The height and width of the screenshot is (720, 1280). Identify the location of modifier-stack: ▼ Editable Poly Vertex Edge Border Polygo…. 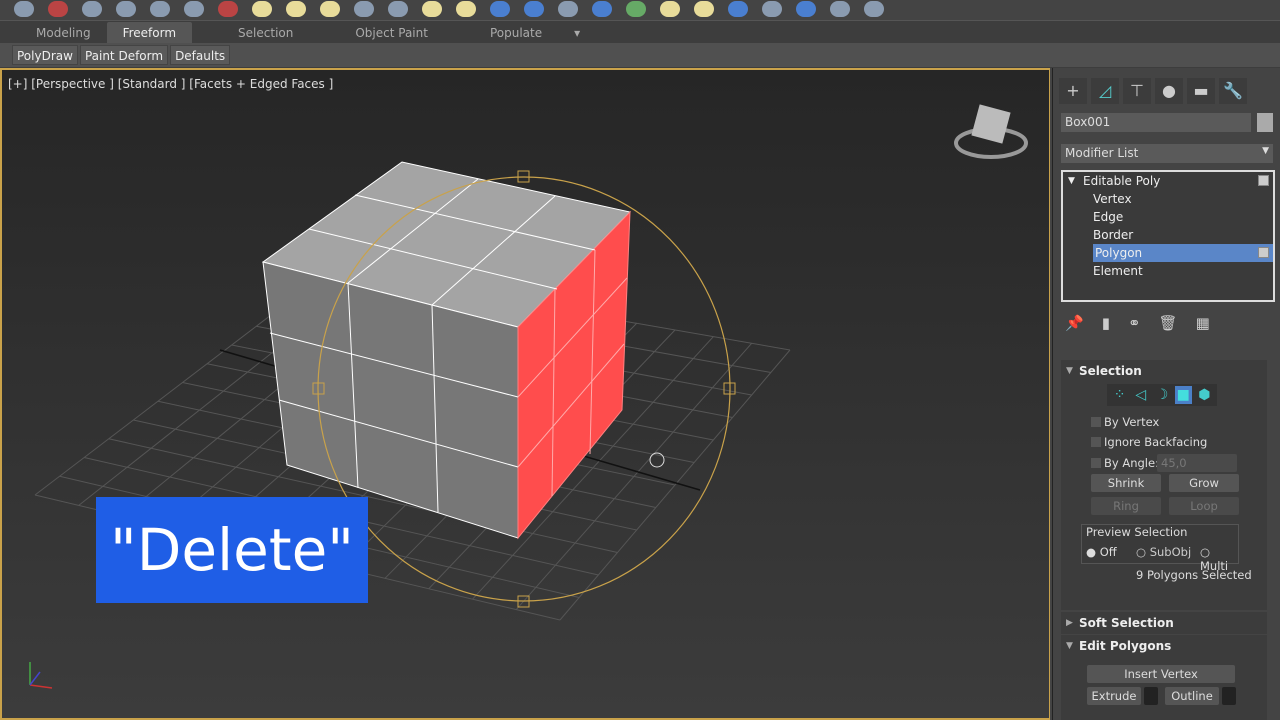
(1168, 236).